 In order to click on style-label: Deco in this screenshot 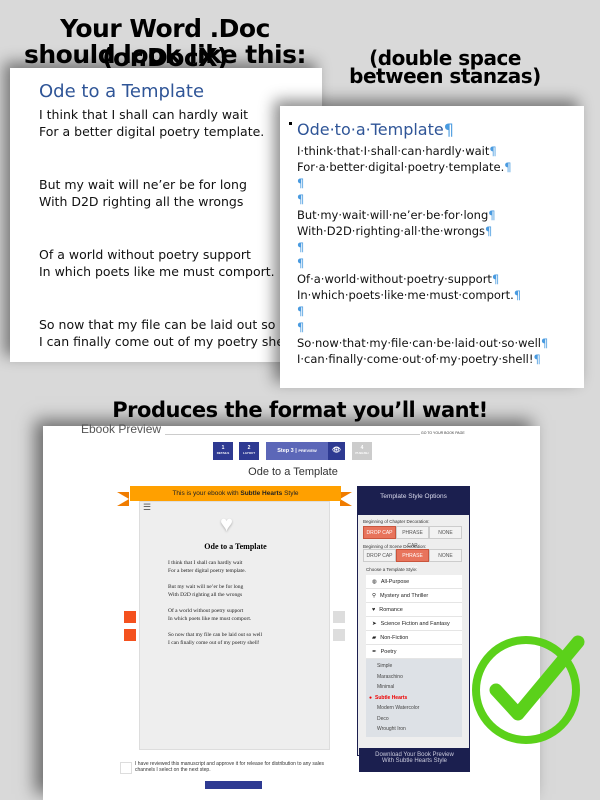, I will do `click(383, 718)`.